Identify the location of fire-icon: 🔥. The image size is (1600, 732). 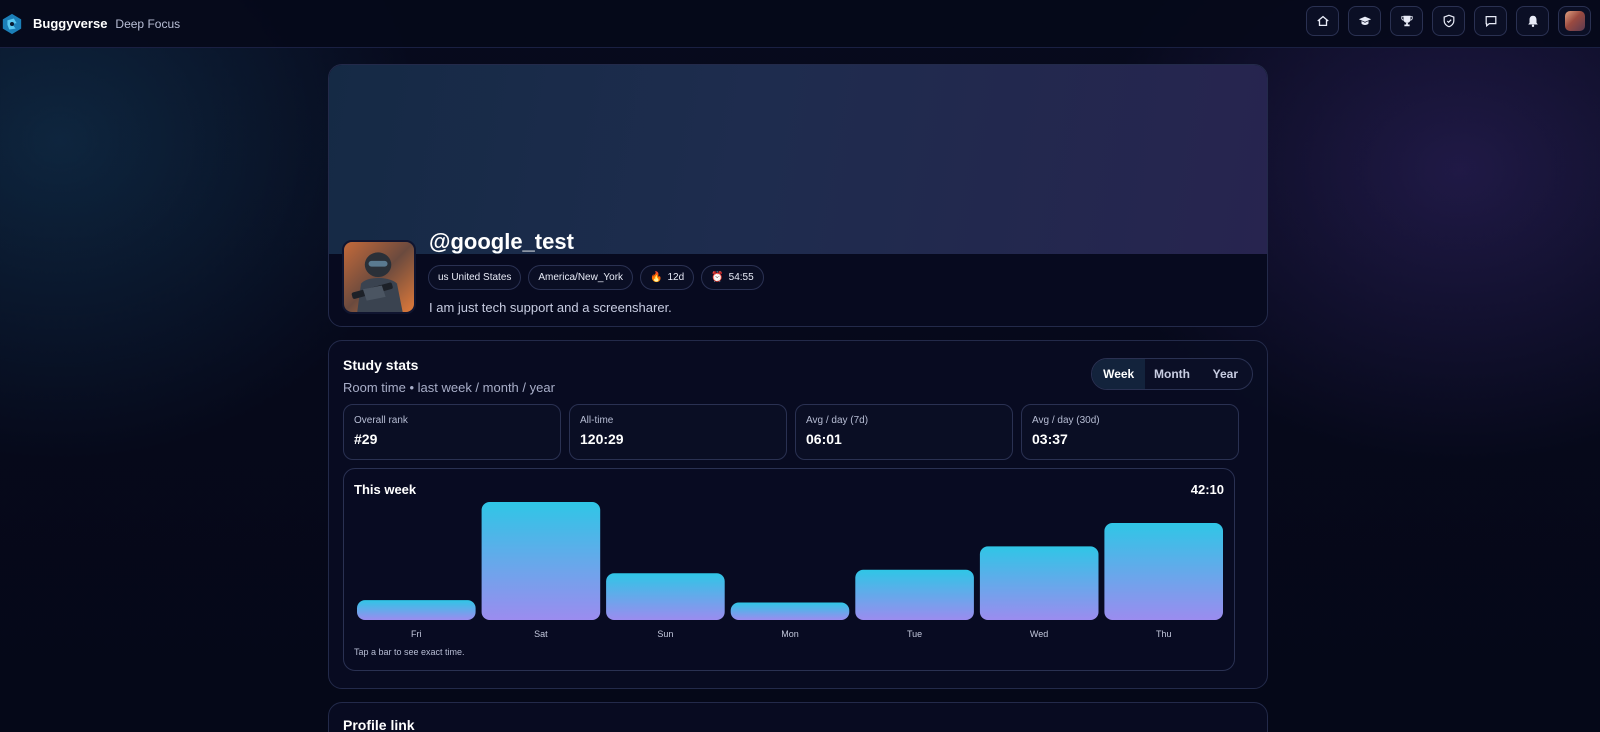
(656, 277).